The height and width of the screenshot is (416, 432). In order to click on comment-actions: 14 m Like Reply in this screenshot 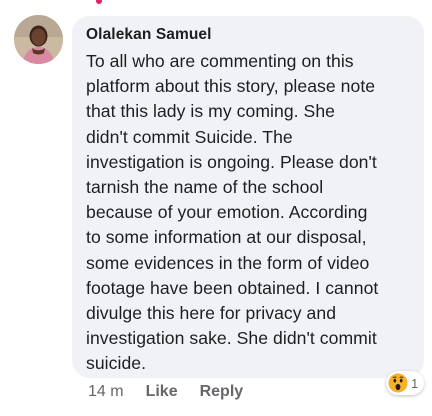, I will do `click(176, 392)`.